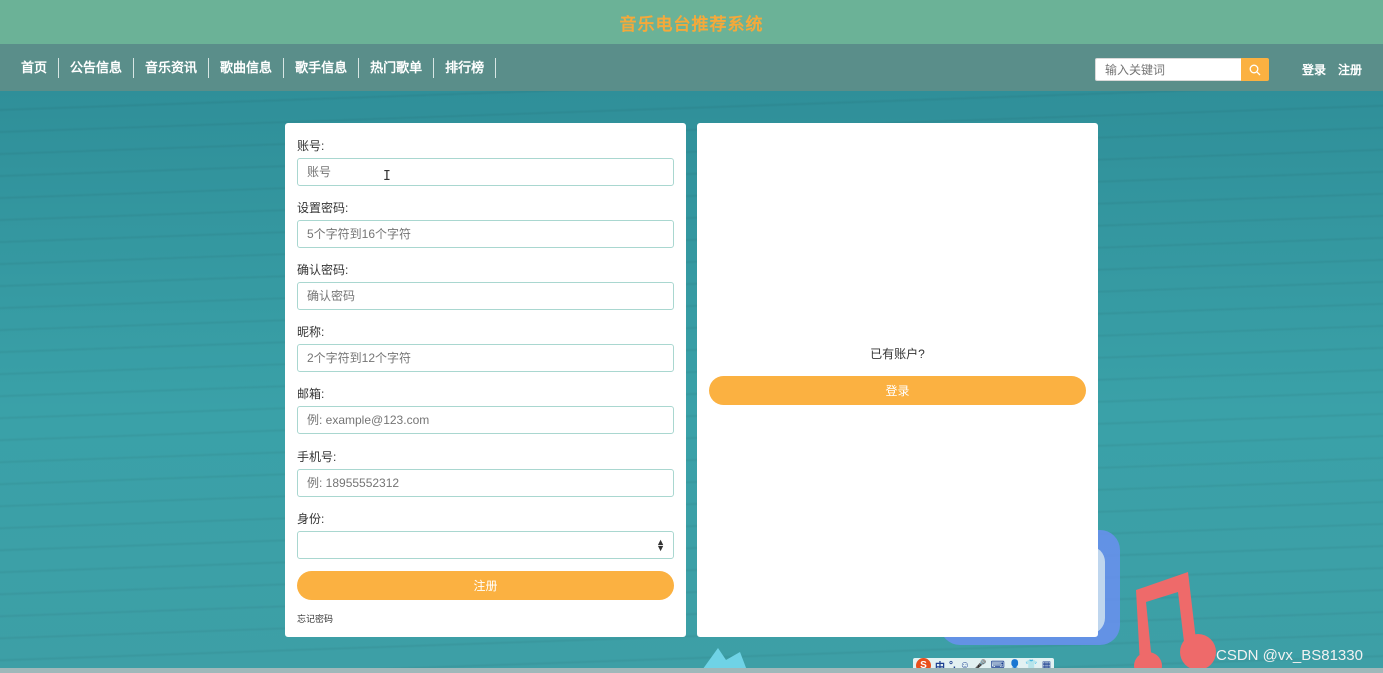 The height and width of the screenshot is (673, 1383). I want to click on auth-links: 登录 注册, so click(1332, 69).